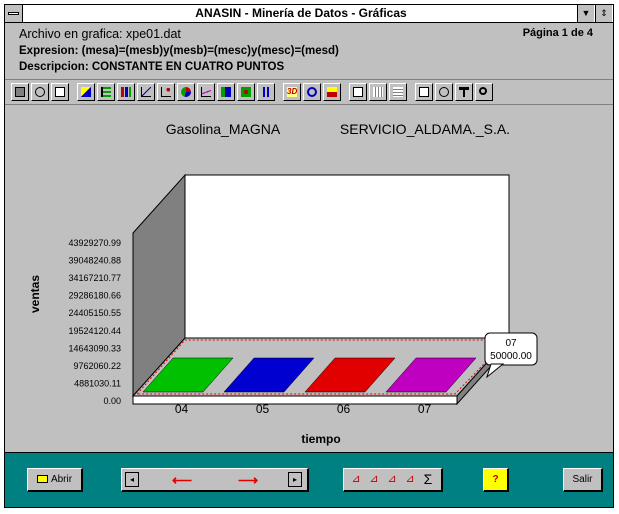 The height and width of the screenshot is (514, 619). I want to click on single-page-icon, so click(358, 92).